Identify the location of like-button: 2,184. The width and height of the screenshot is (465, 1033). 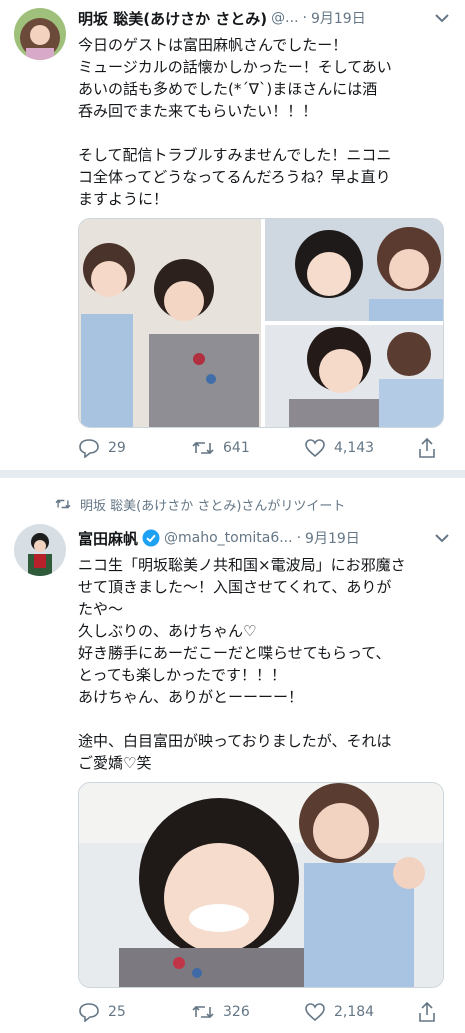
(360, 1012).